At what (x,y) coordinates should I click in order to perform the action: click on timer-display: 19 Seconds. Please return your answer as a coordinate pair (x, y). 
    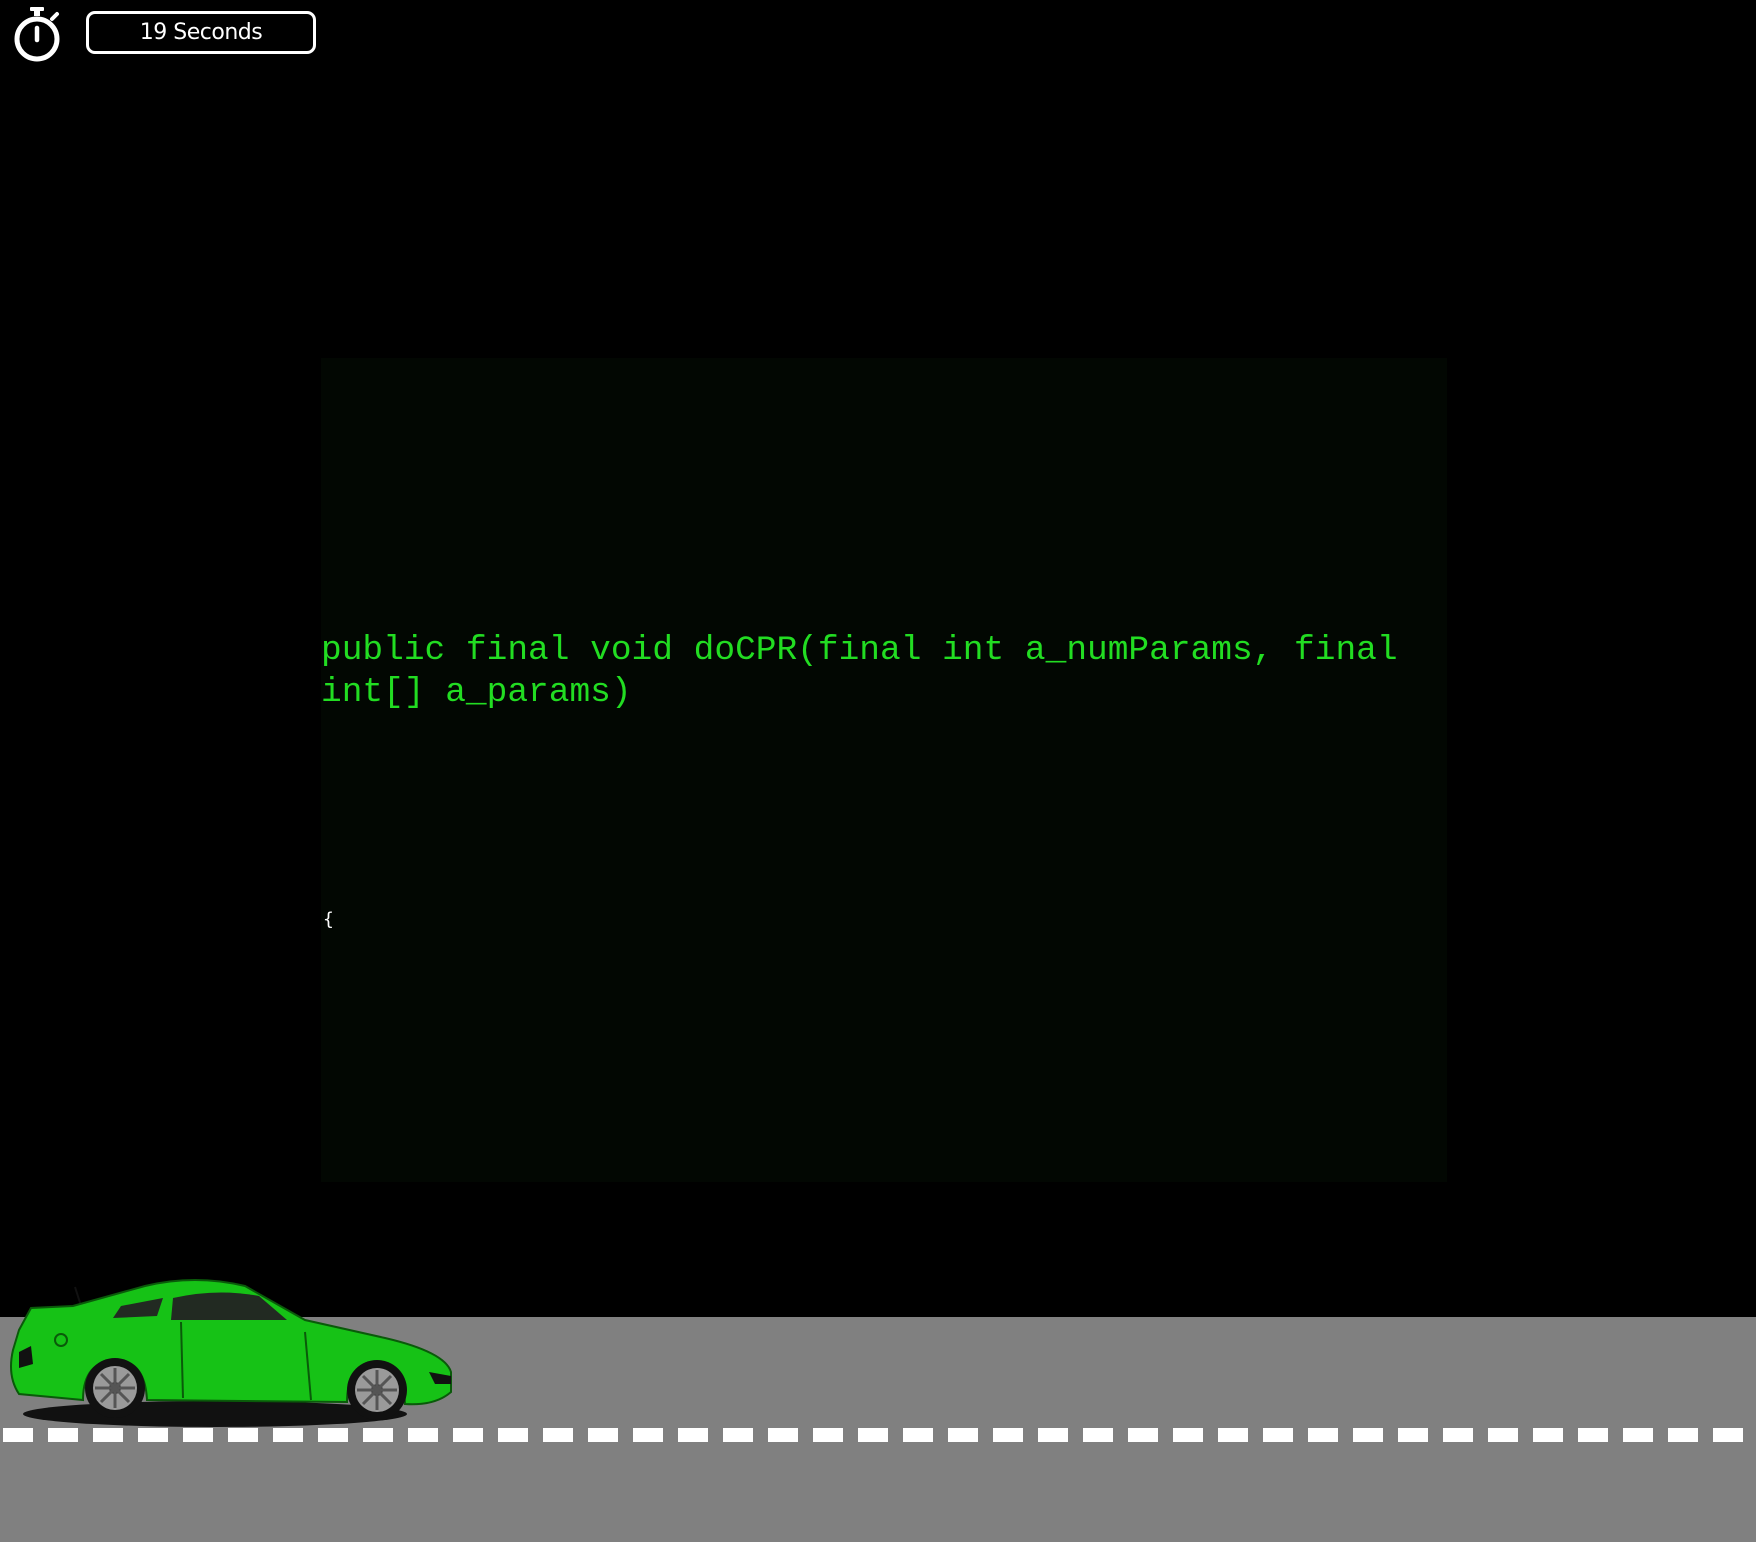
    Looking at the image, I should click on (201, 32).